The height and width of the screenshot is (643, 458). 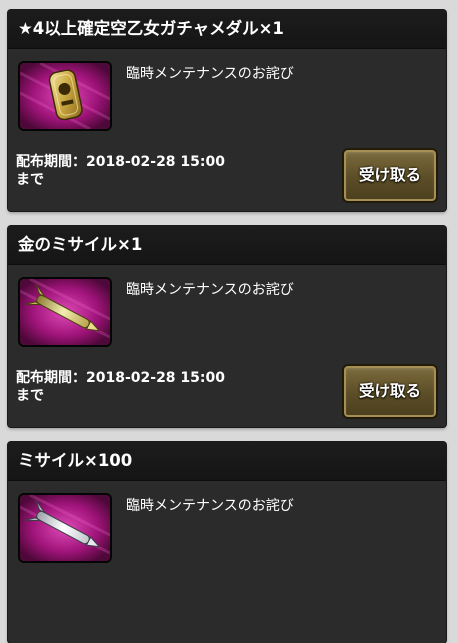 I want to click on gold-missile-icon, so click(x=65, y=312).